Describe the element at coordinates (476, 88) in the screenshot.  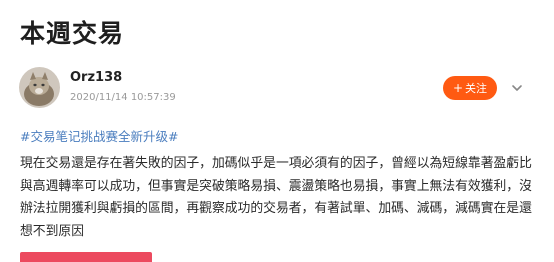
I see `follow-button-label: 关注` at that location.